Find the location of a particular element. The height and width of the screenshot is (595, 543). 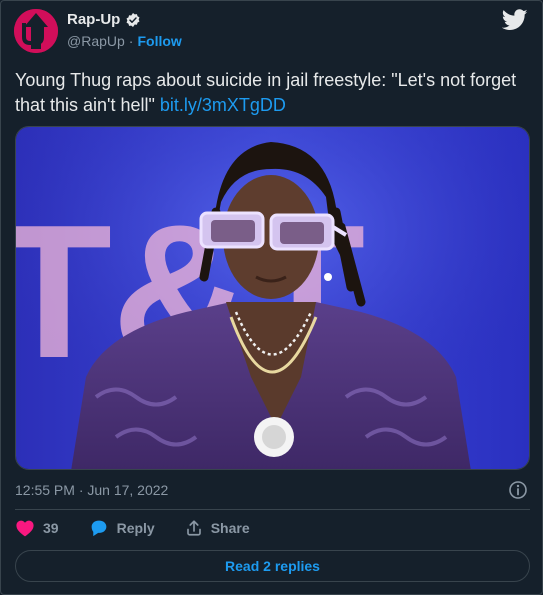

divider is located at coordinates (272, 509).